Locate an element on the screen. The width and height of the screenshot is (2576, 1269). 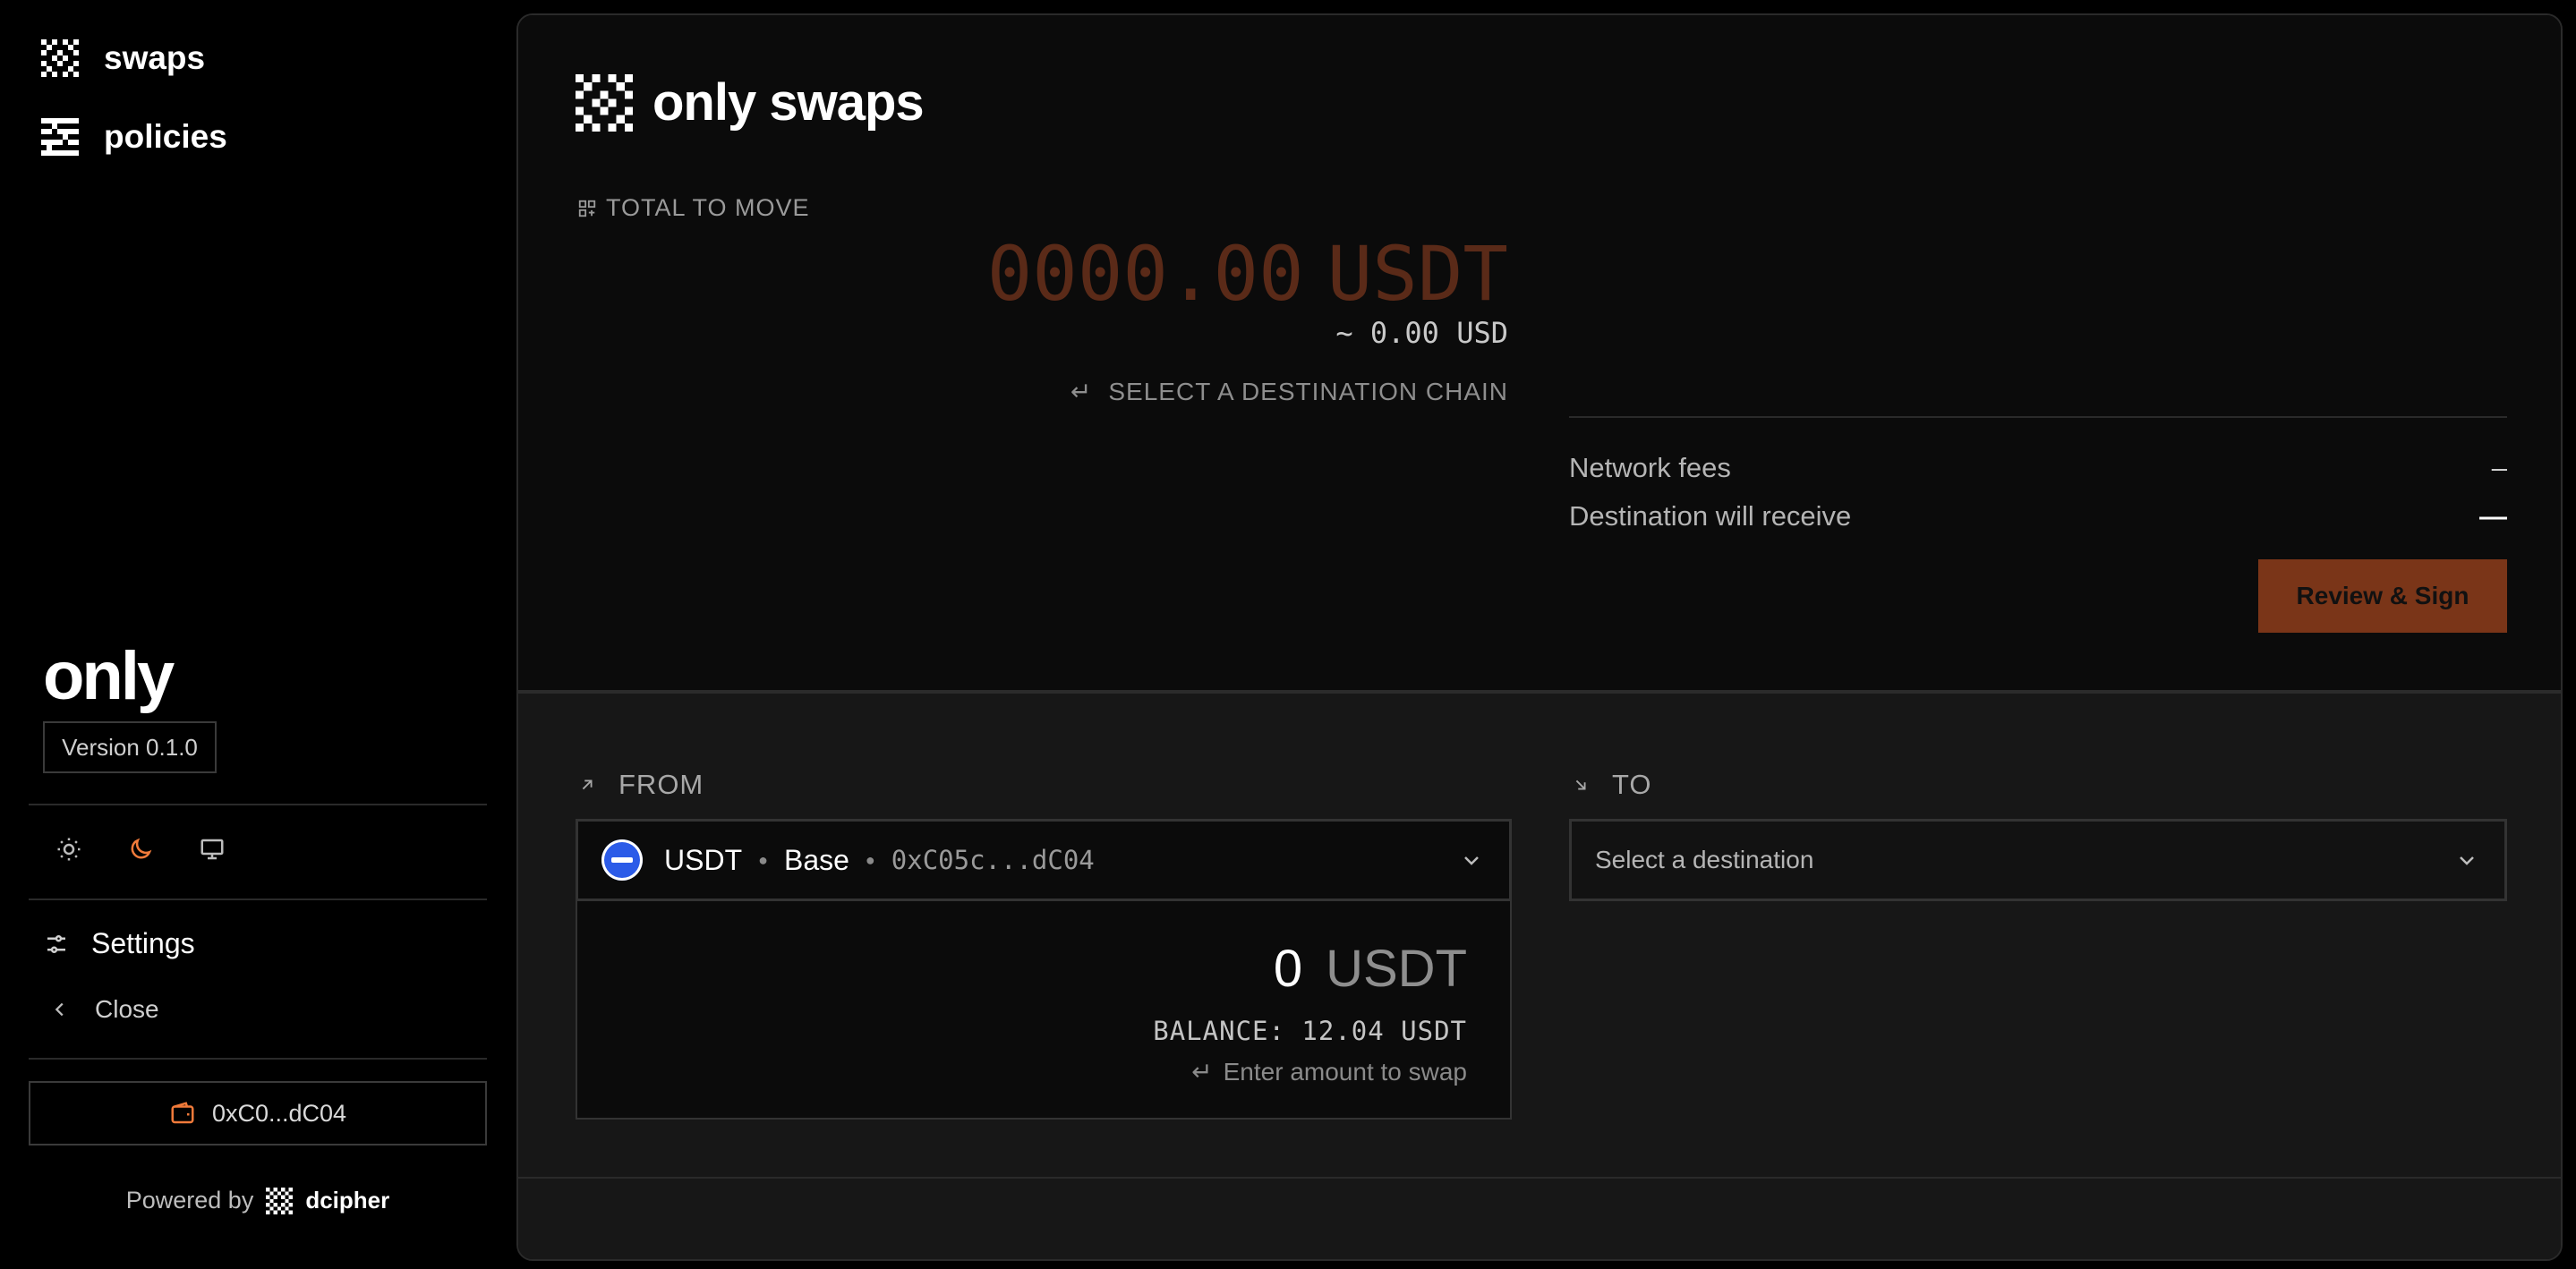
usd-estimate: ~ 0.00 USD is located at coordinates (1421, 333).